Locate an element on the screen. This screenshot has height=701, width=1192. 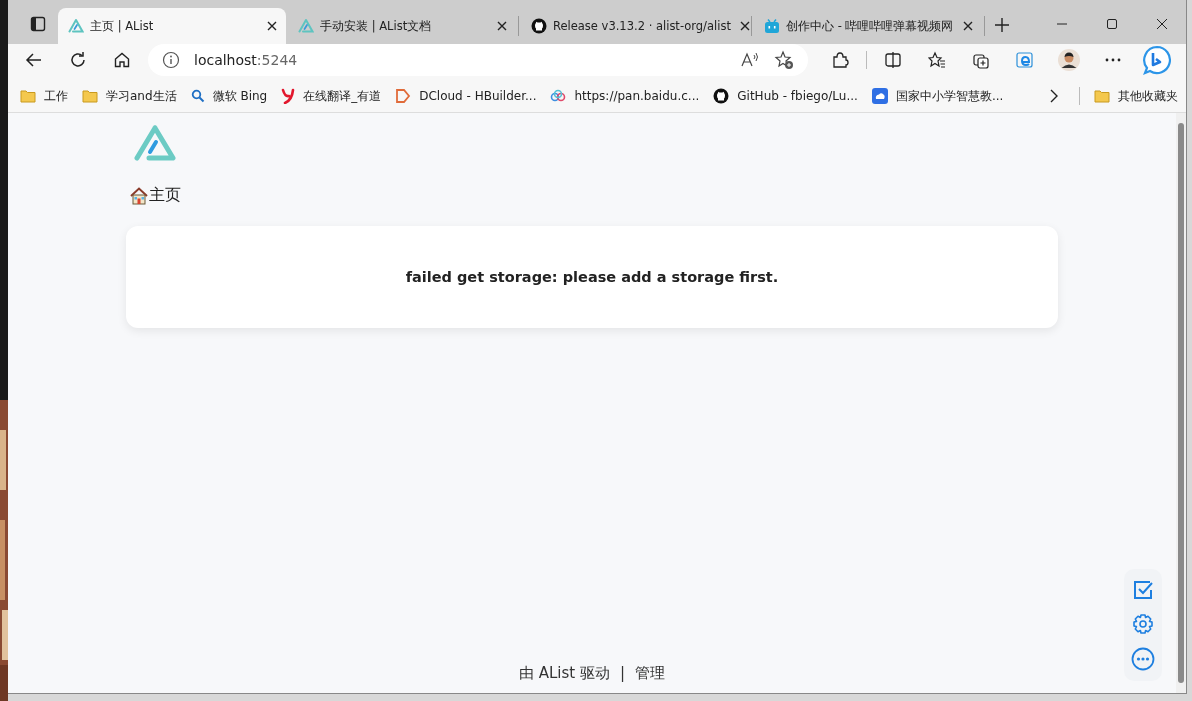
manage-link: 管理 is located at coordinates (650, 673).